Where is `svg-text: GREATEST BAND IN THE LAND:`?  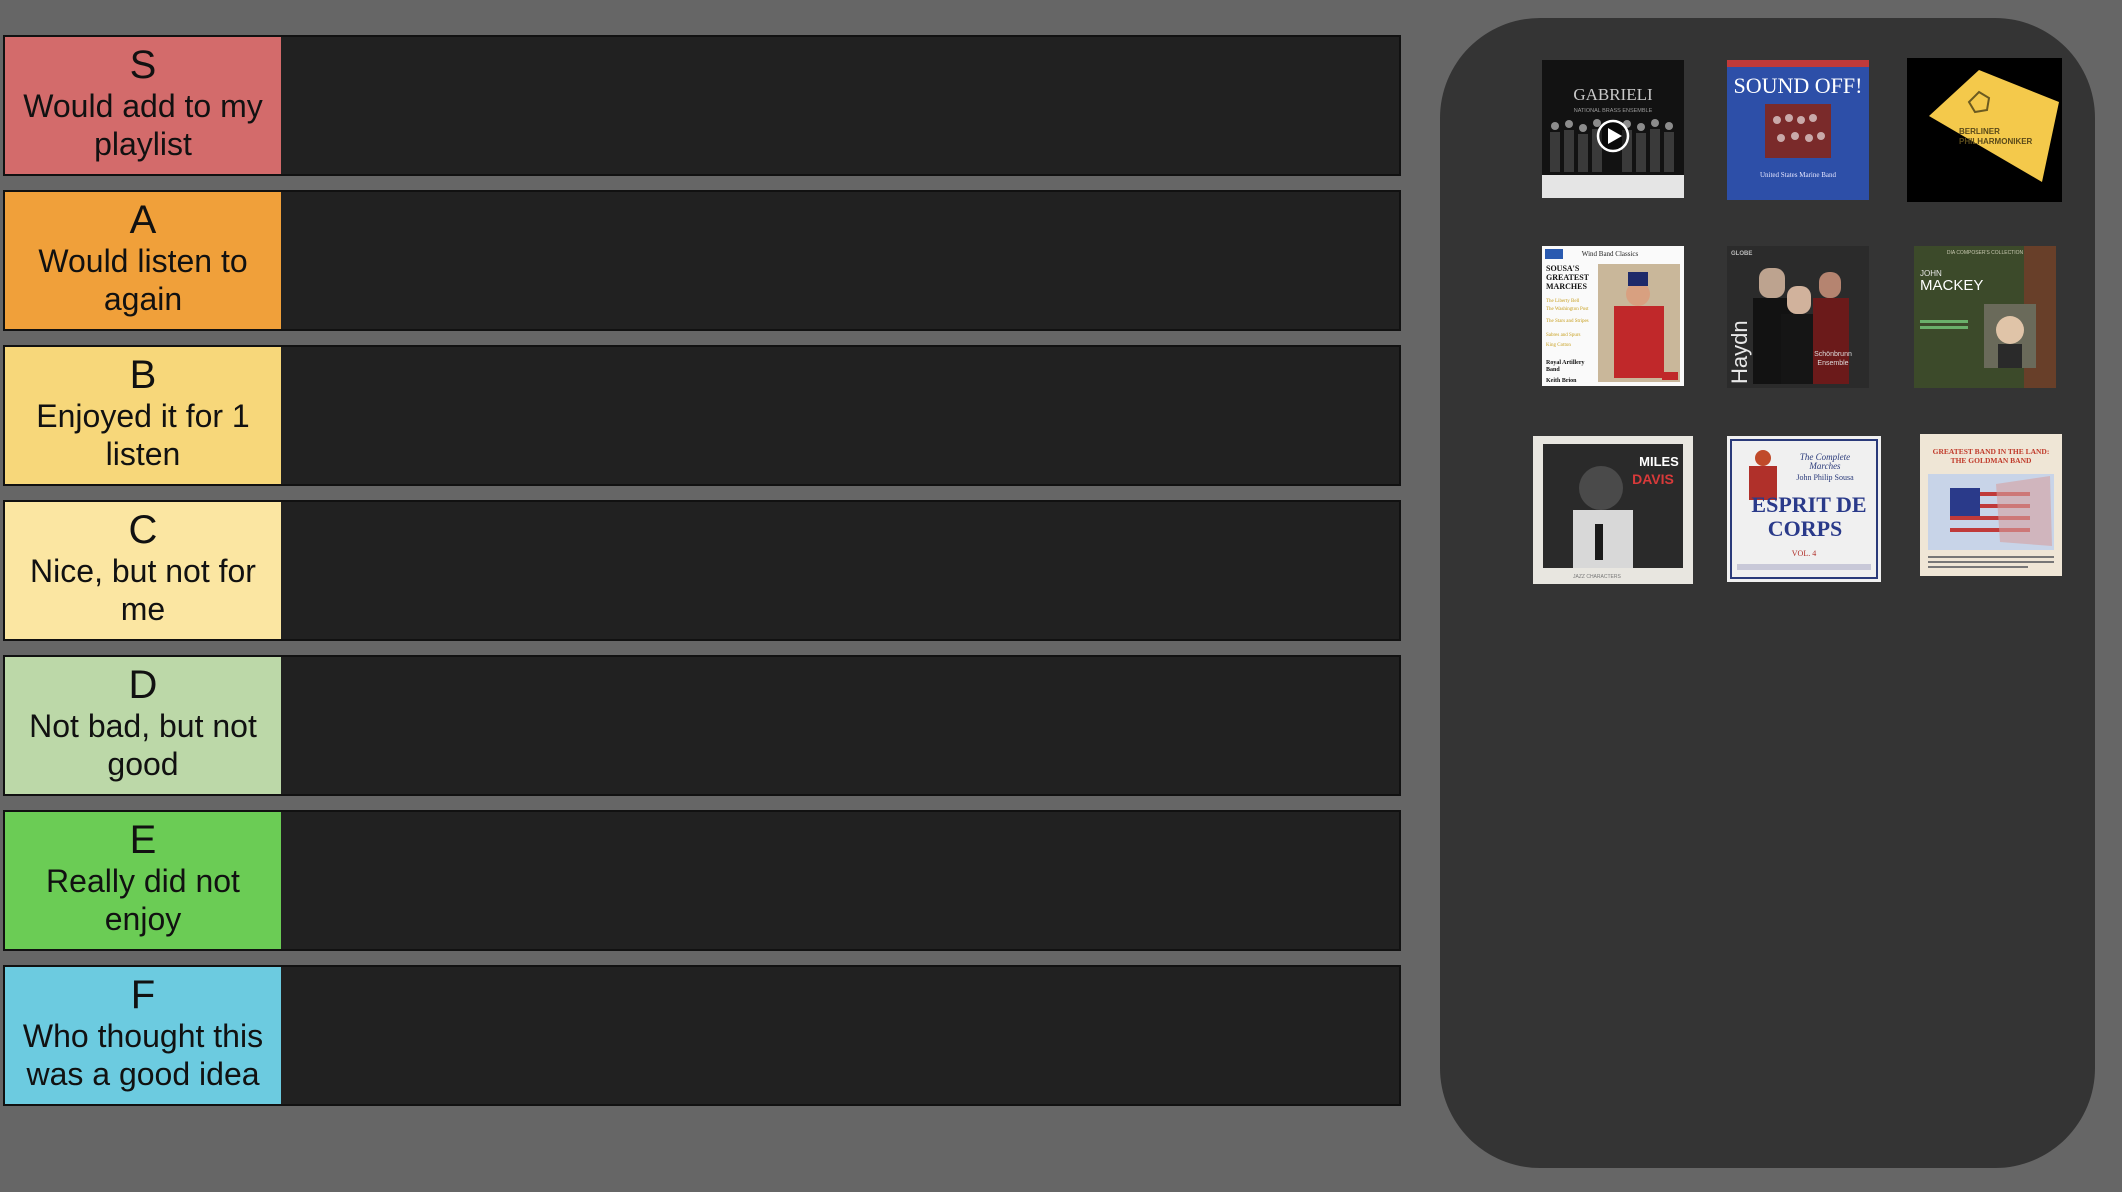 svg-text: GREATEST BAND IN THE LAND: is located at coordinates (1991, 451).